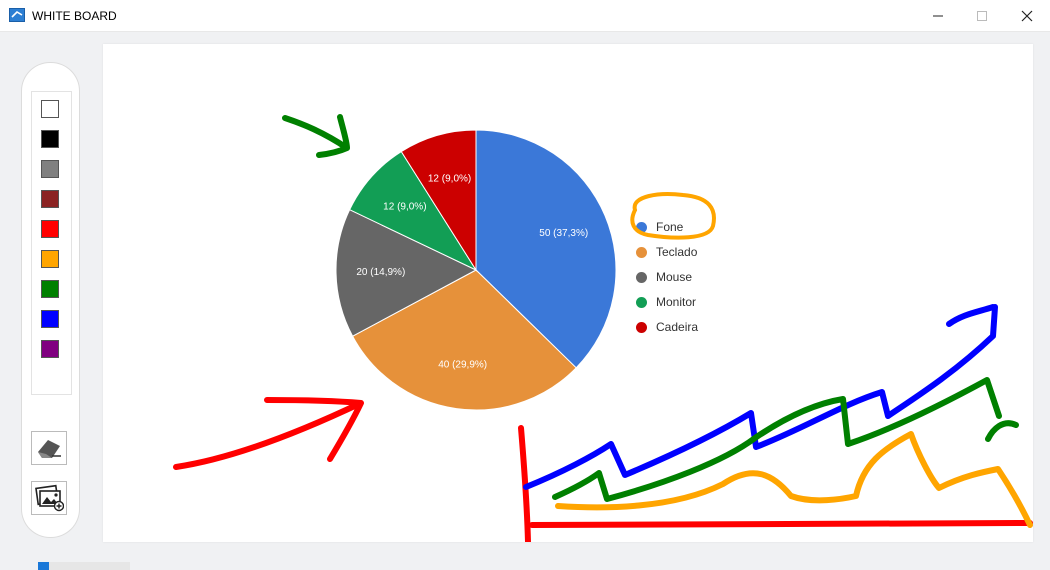 The image size is (1050, 570). What do you see at coordinates (525, 16) in the screenshot?
I see `title-bar: WHITE BOARD` at bounding box center [525, 16].